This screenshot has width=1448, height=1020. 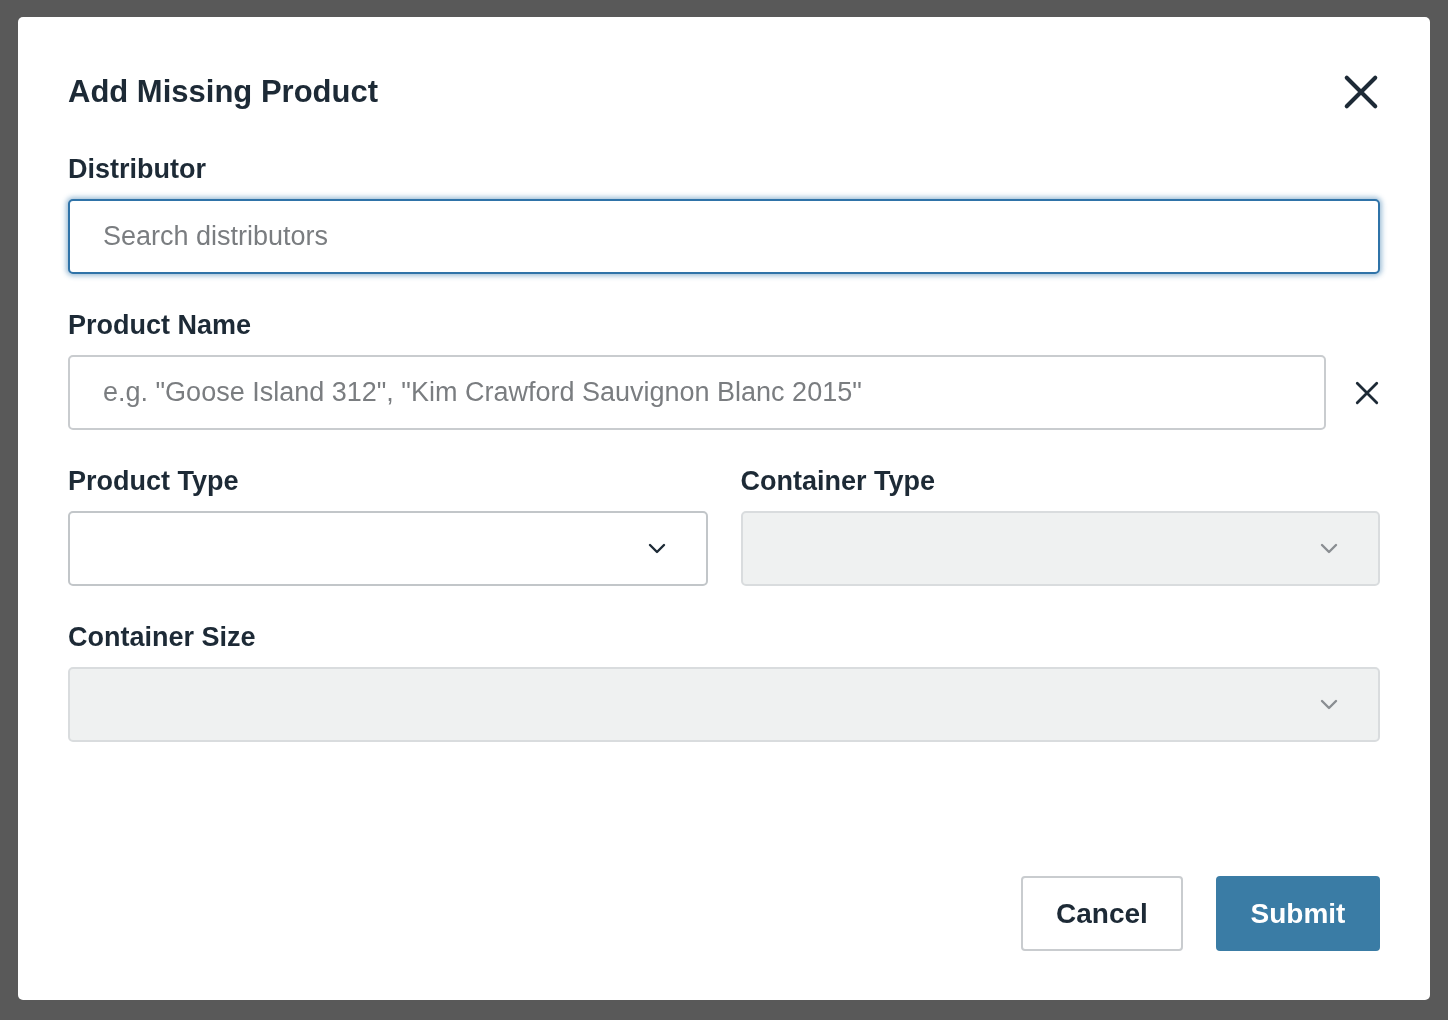 I want to click on field-label: Distributor, so click(x=137, y=169).